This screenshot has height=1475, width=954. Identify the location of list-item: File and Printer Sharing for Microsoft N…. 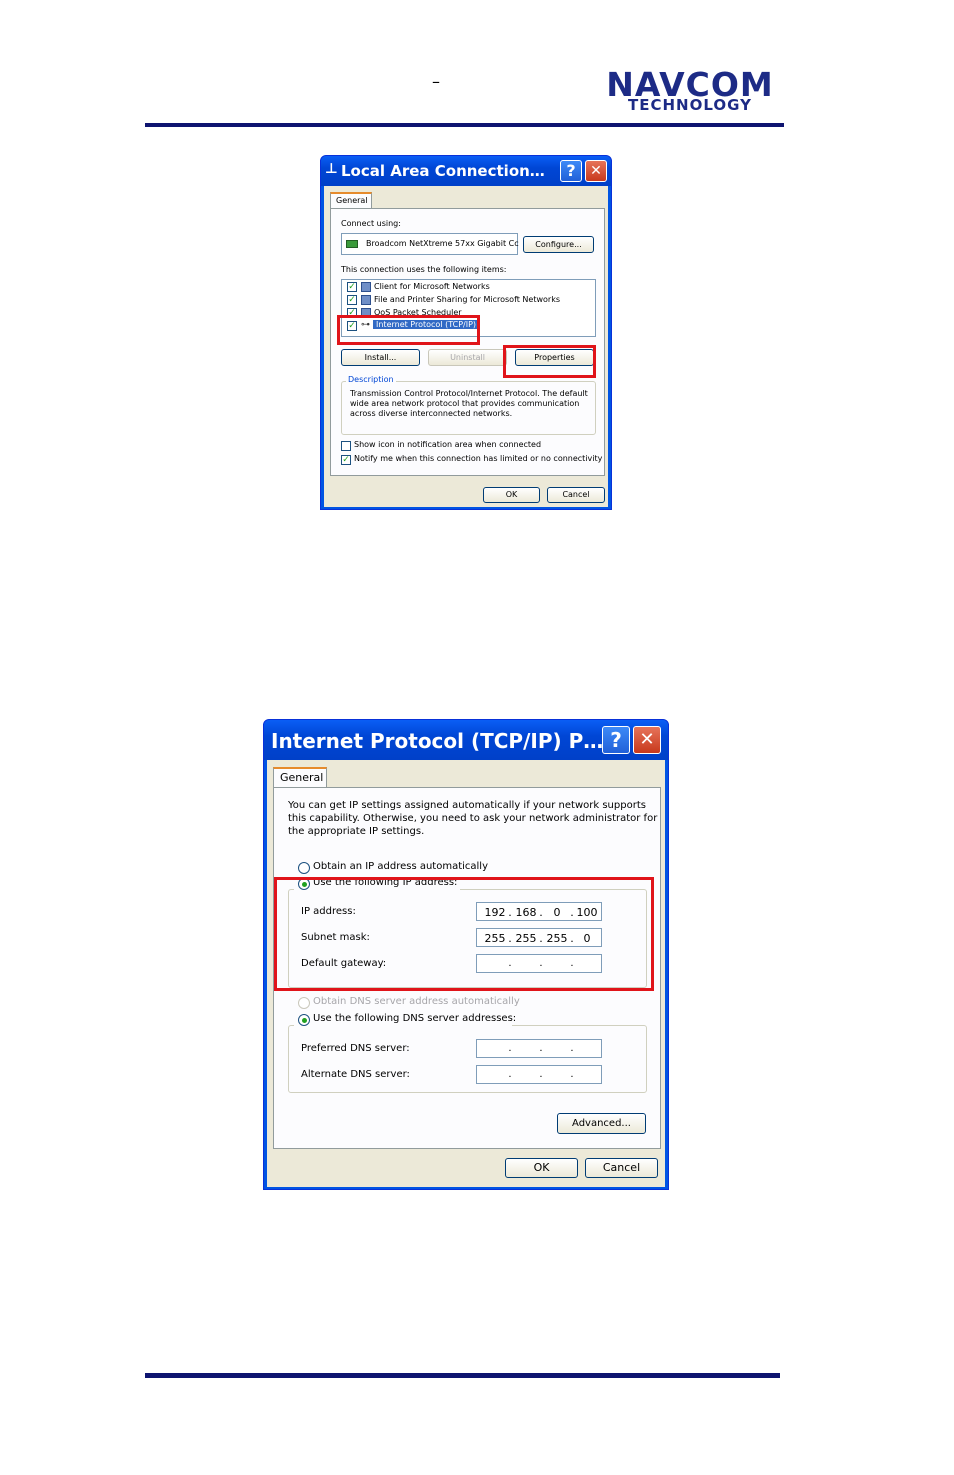
(467, 299).